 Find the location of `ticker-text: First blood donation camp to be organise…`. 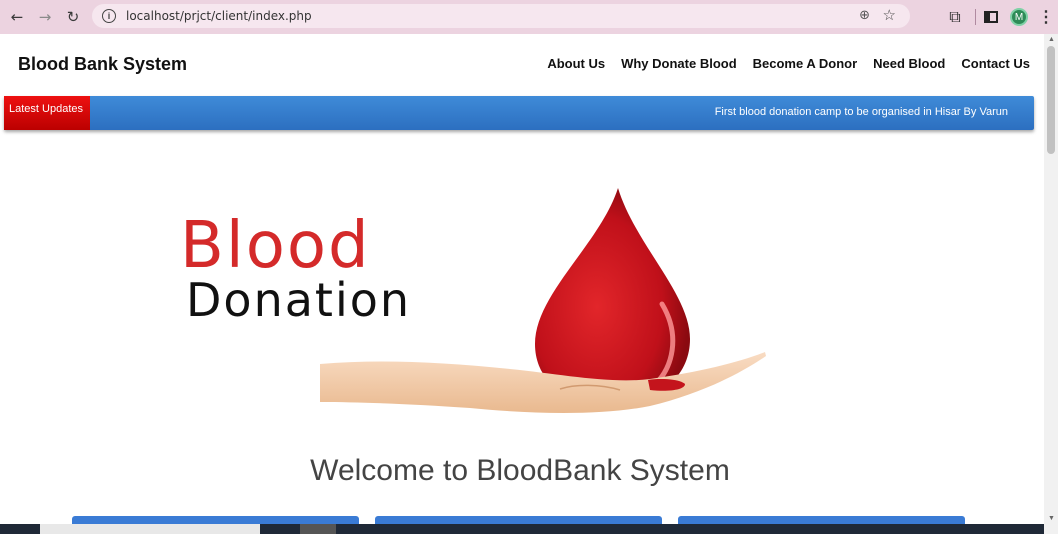

ticker-text: First blood donation camp to be organise… is located at coordinates (861, 112).